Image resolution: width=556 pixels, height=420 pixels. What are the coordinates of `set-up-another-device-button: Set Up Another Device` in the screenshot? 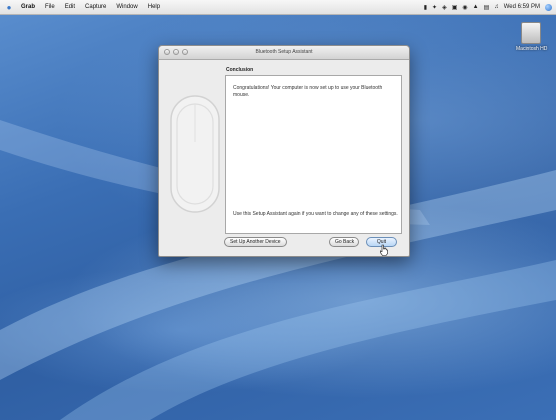 It's located at (255, 242).